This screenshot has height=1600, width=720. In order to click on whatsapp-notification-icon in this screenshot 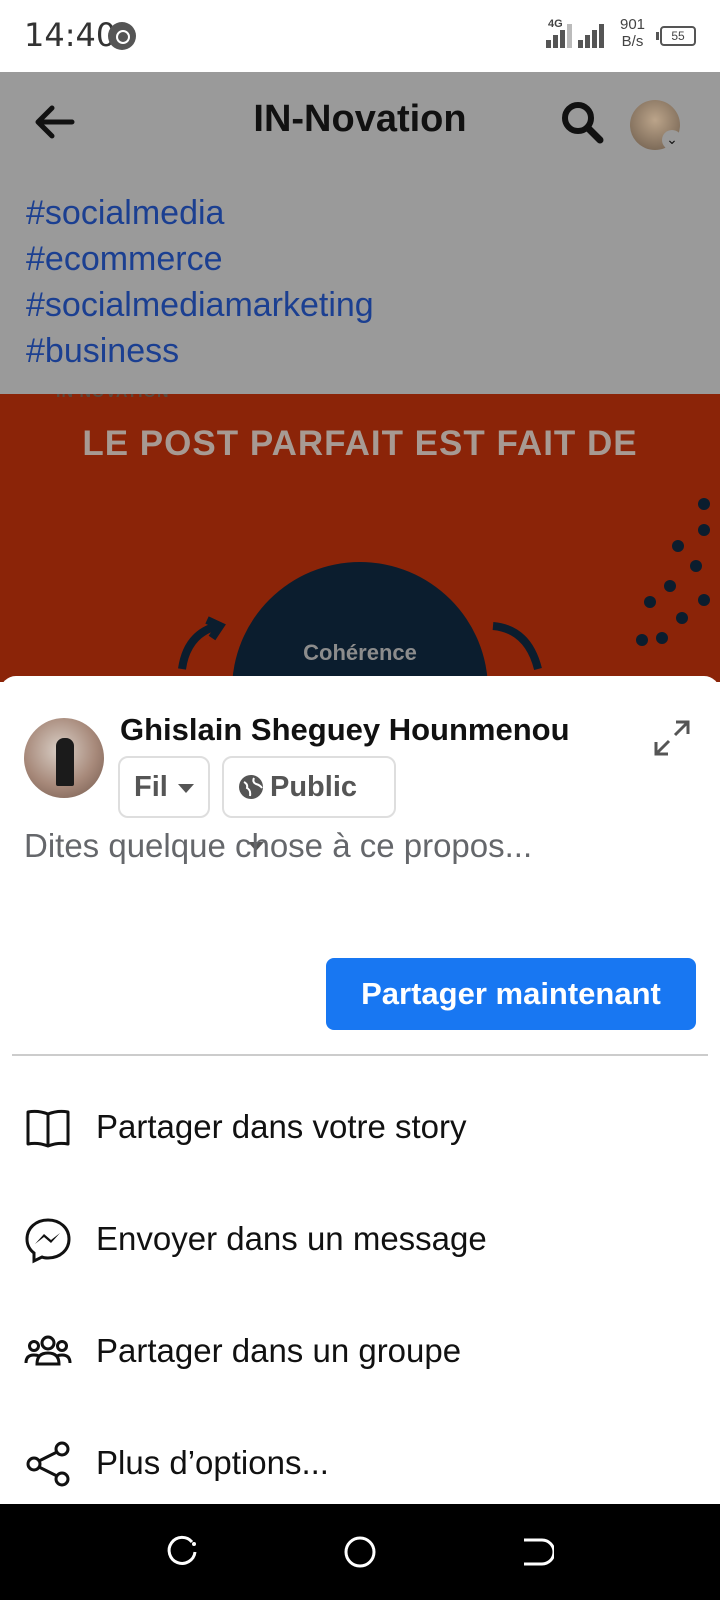, I will do `click(122, 36)`.